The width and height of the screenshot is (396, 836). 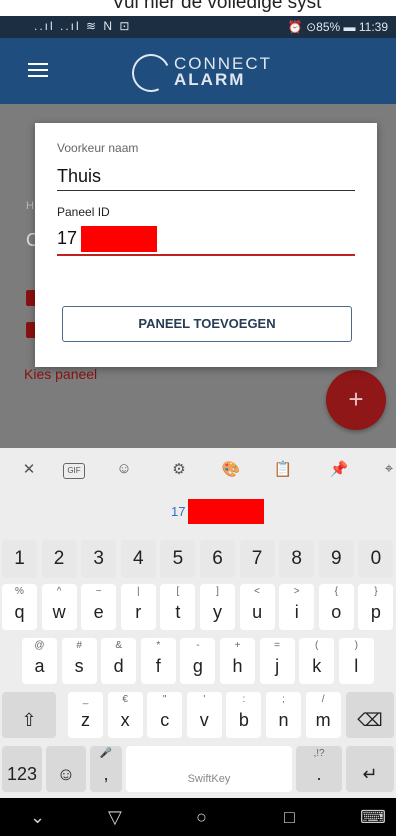 What do you see at coordinates (277, 661) in the screenshot?
I see `key-j: = j` at bounding box center [277, 661].